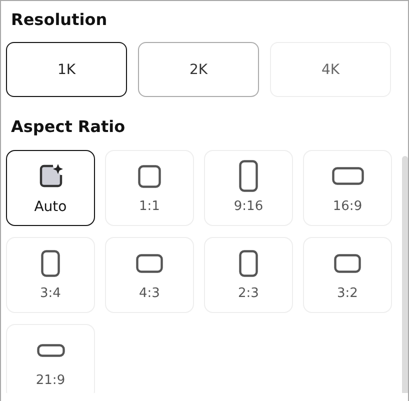  I want to click on aspect-ratio-option: 1:1, so click(149, 188).